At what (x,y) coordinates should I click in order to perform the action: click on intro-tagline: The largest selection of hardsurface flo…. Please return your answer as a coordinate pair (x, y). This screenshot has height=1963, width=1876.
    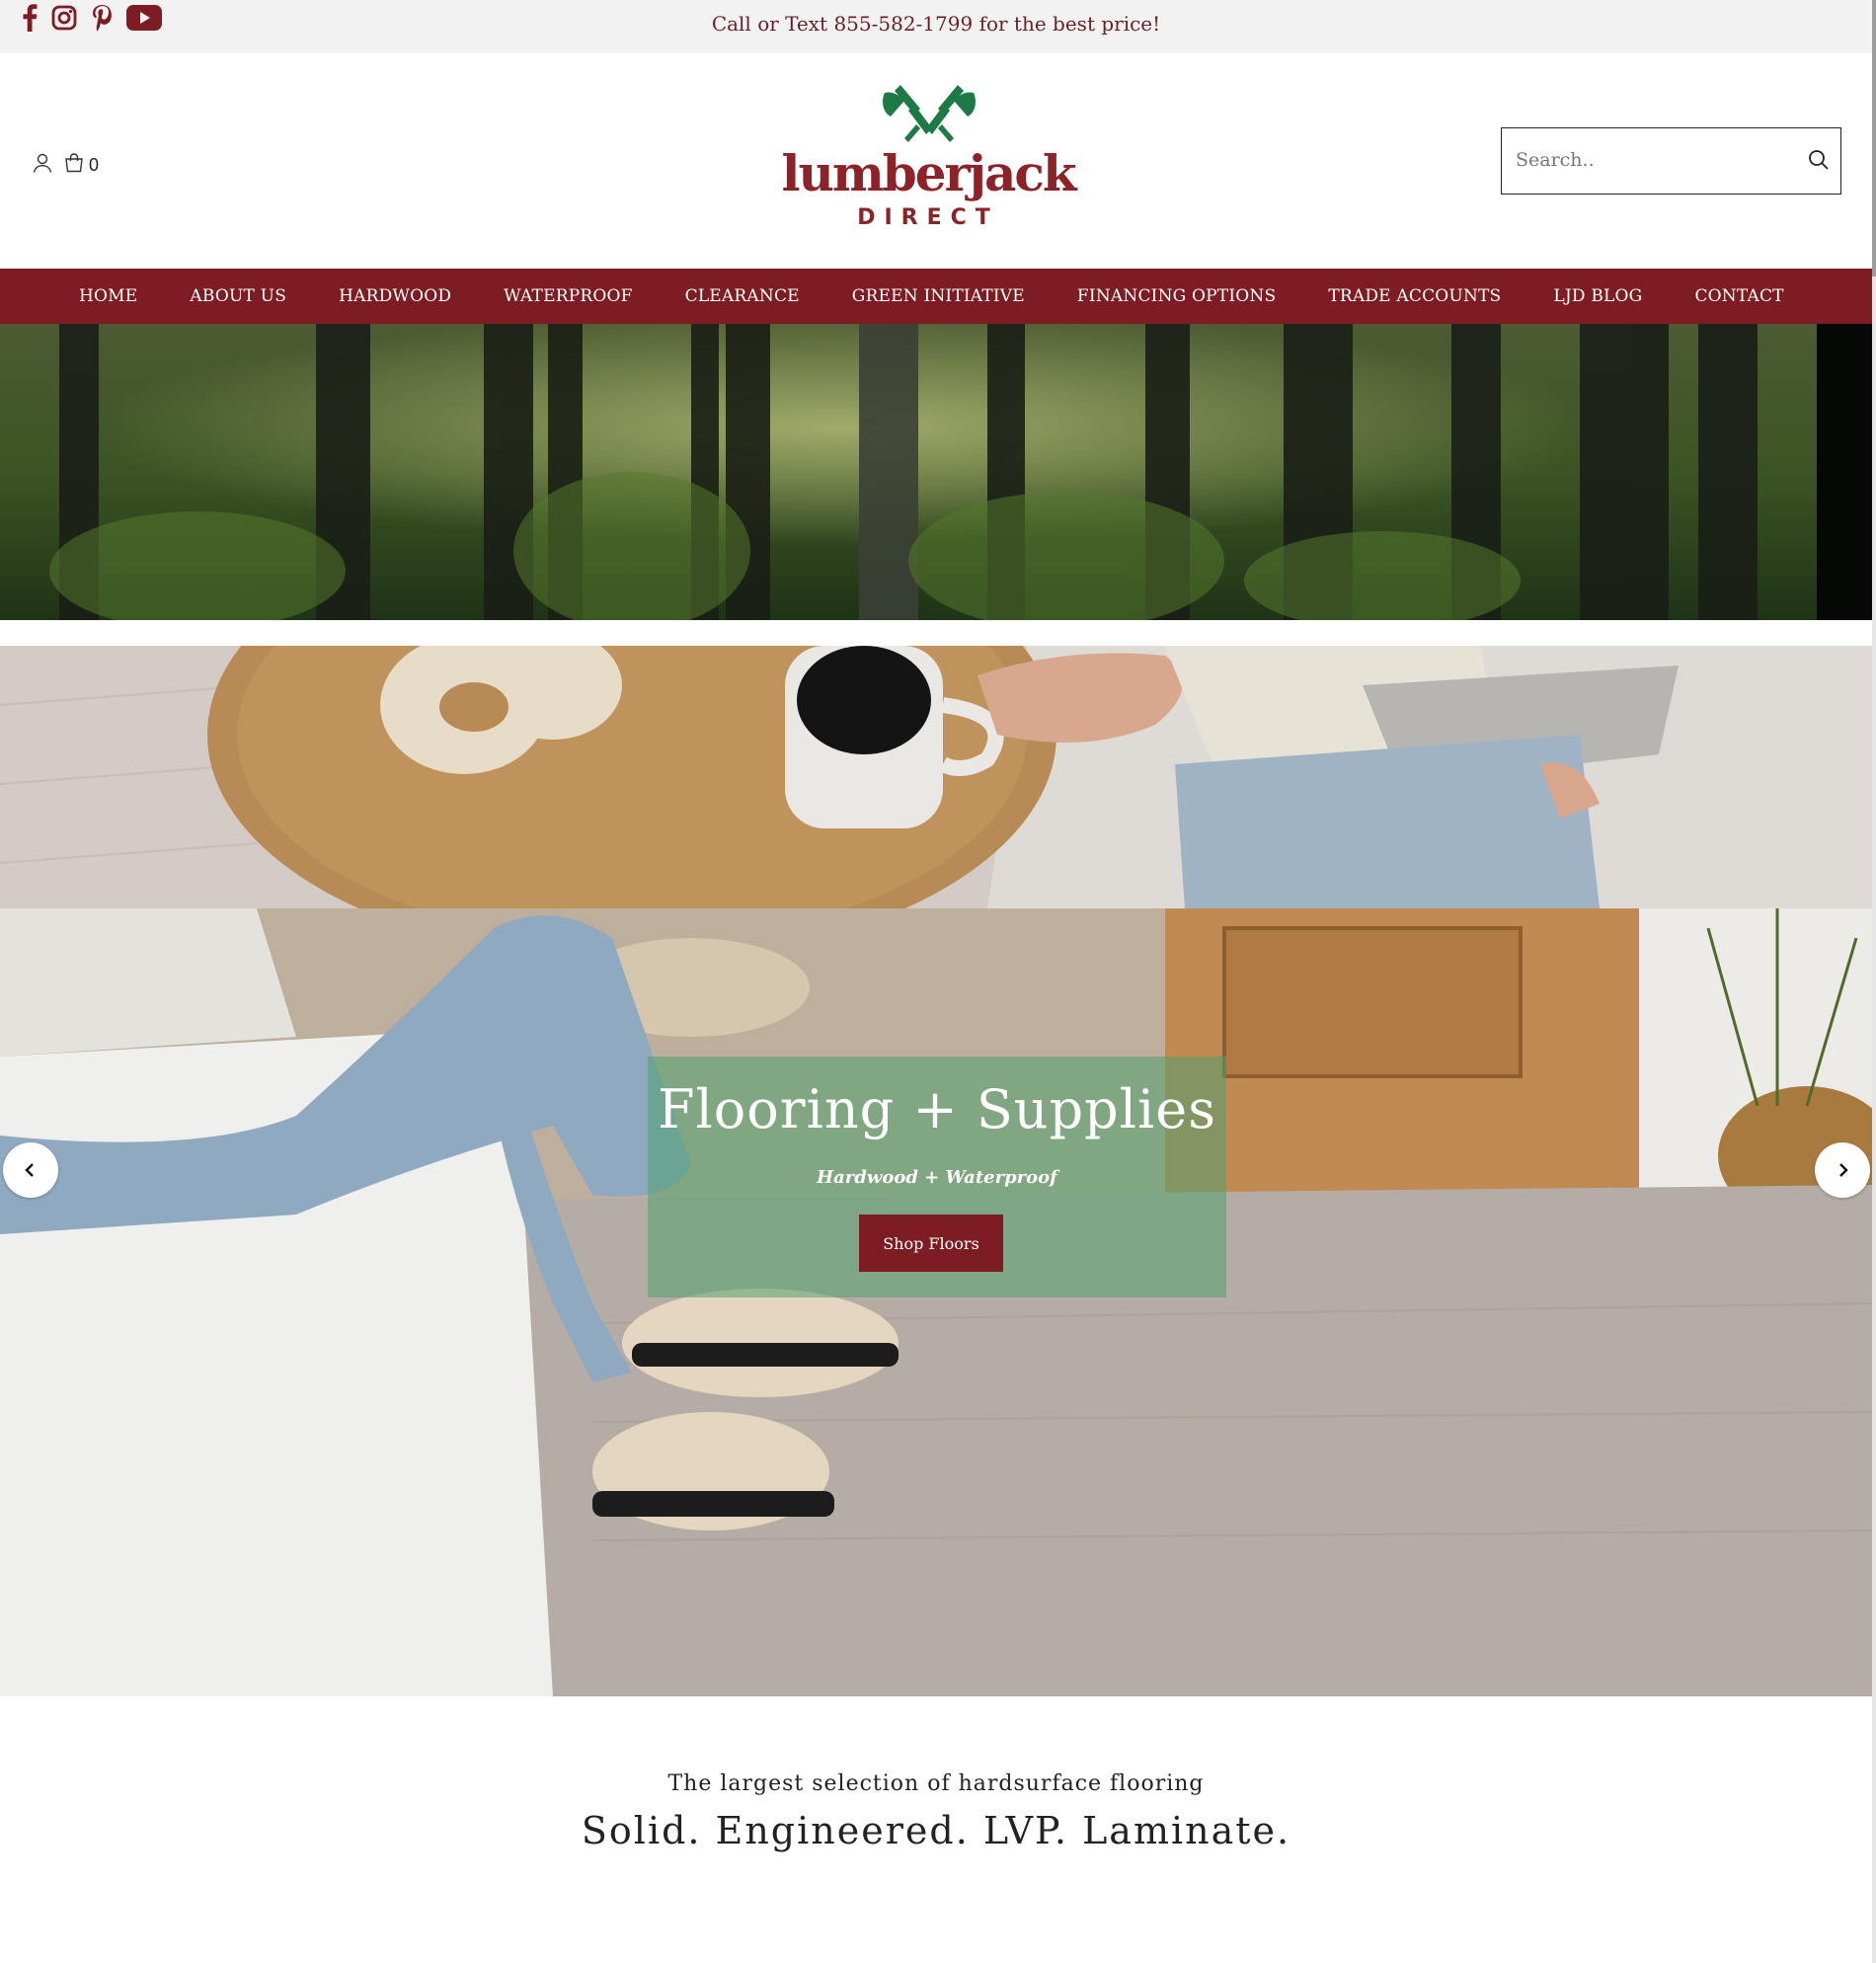
    Looking at the image, I should click on (936, 1784).